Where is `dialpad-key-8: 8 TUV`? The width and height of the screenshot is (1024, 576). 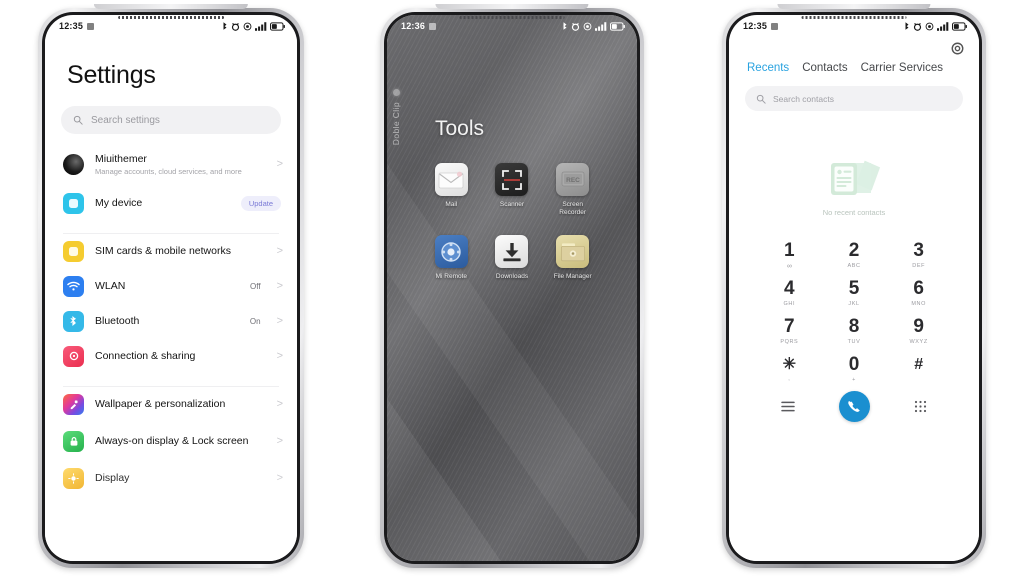 dialpad-key-8: 8 TUV is located at coordinates (854, 331).